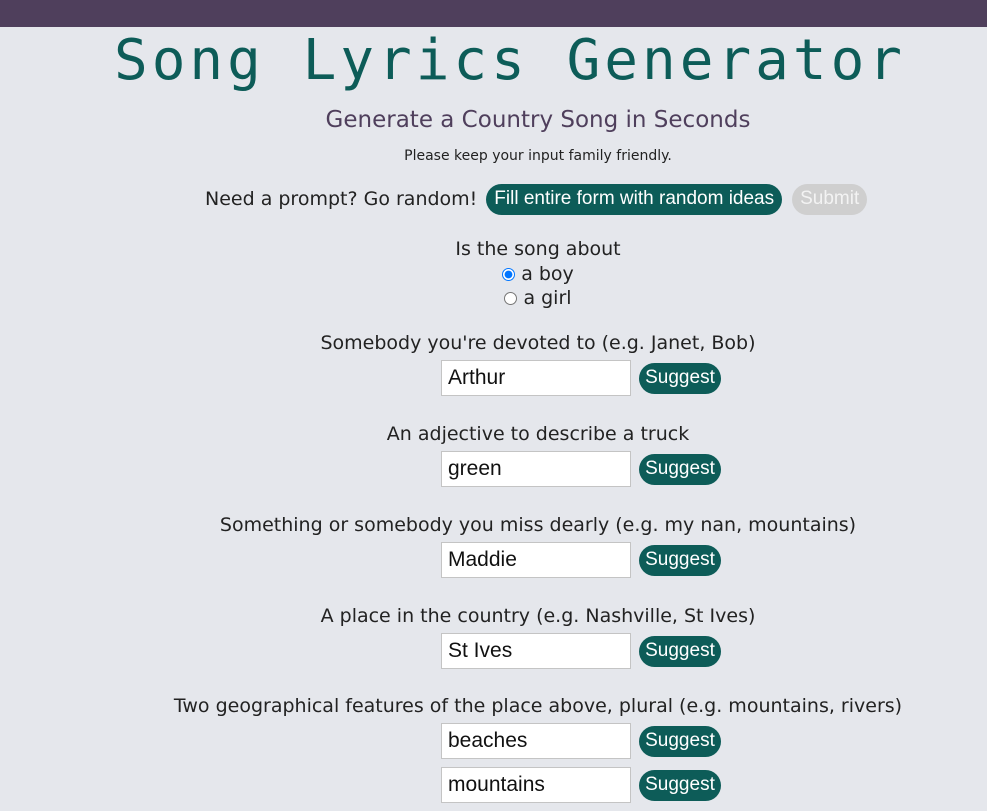  I want to click on radio-boy-label: a boy, so click(547, 274).